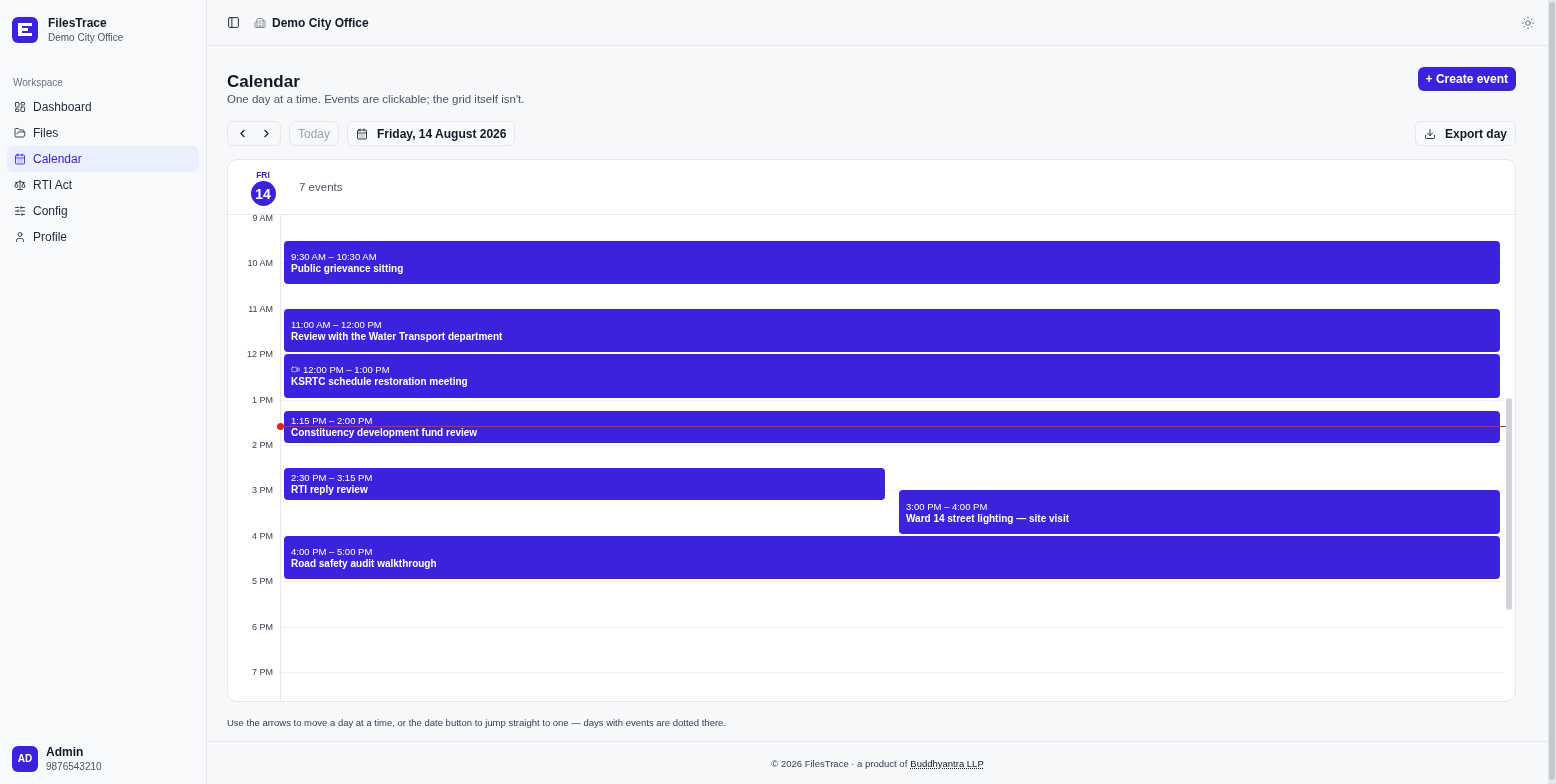 The image size is (1556, 784). What do you see at coordinates (262, 581) in the screenshot?
I see `hour-label: 5 PM` at bounding box center [262, 581].